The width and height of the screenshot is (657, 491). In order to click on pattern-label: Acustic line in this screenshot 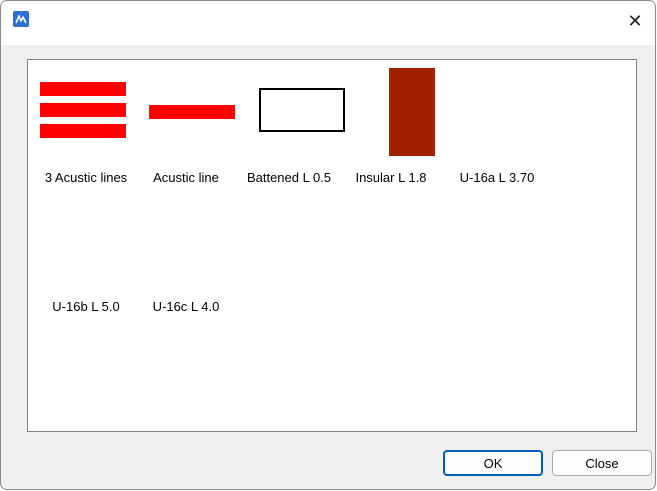, I will do `click(186, 177)`.